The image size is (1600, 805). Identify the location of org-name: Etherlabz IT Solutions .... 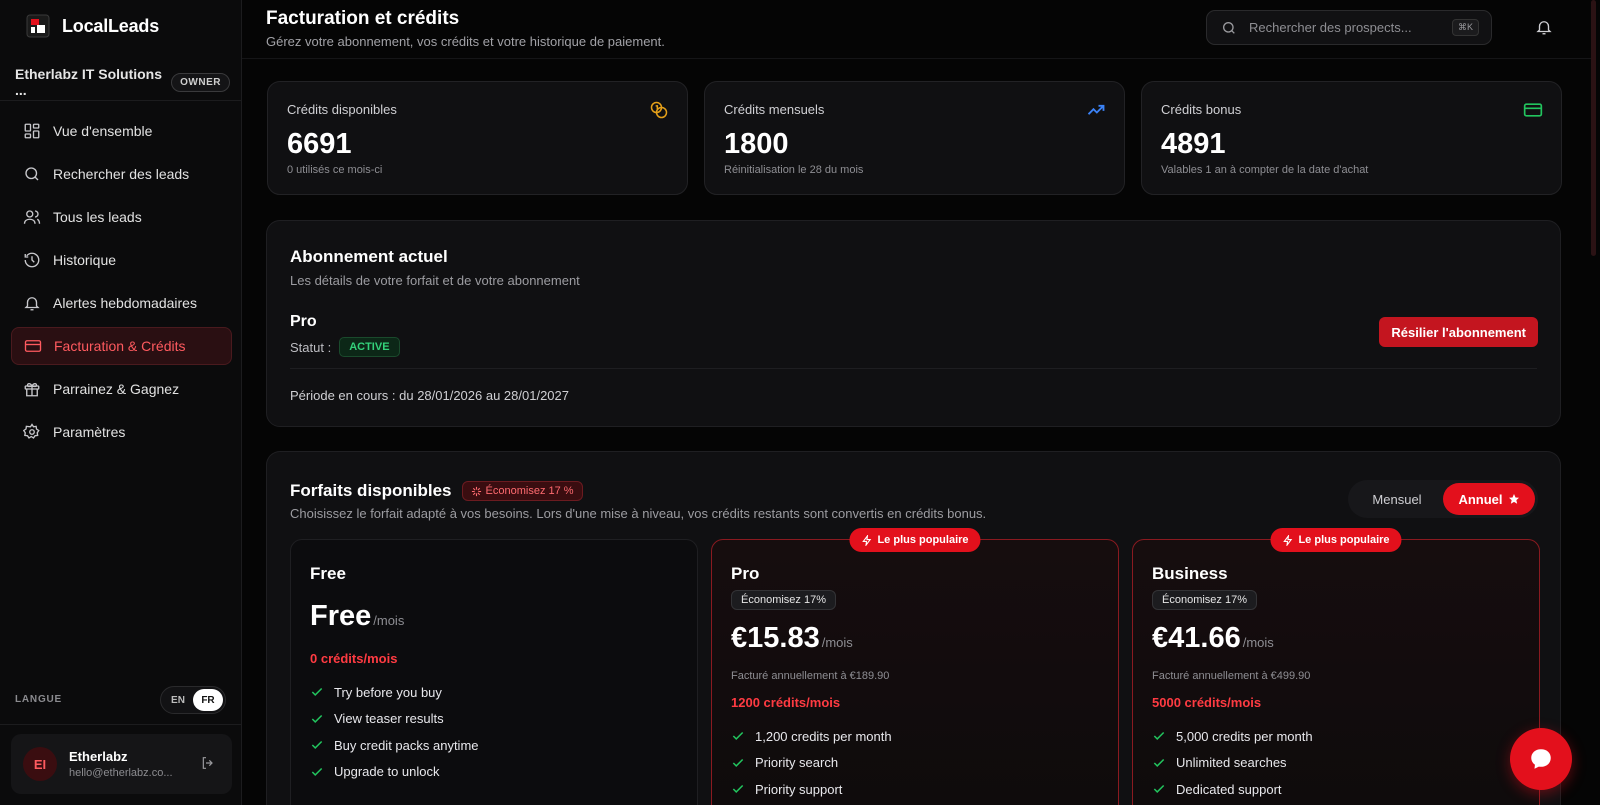
(89, 82).